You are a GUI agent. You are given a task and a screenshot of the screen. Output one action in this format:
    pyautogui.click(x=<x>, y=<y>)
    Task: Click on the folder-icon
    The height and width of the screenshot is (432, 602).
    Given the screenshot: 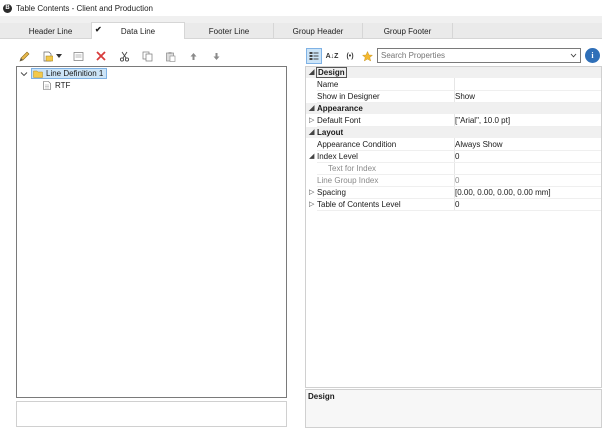 What is the action you would take?
    pyautogui.click(x=38, y=74)
    